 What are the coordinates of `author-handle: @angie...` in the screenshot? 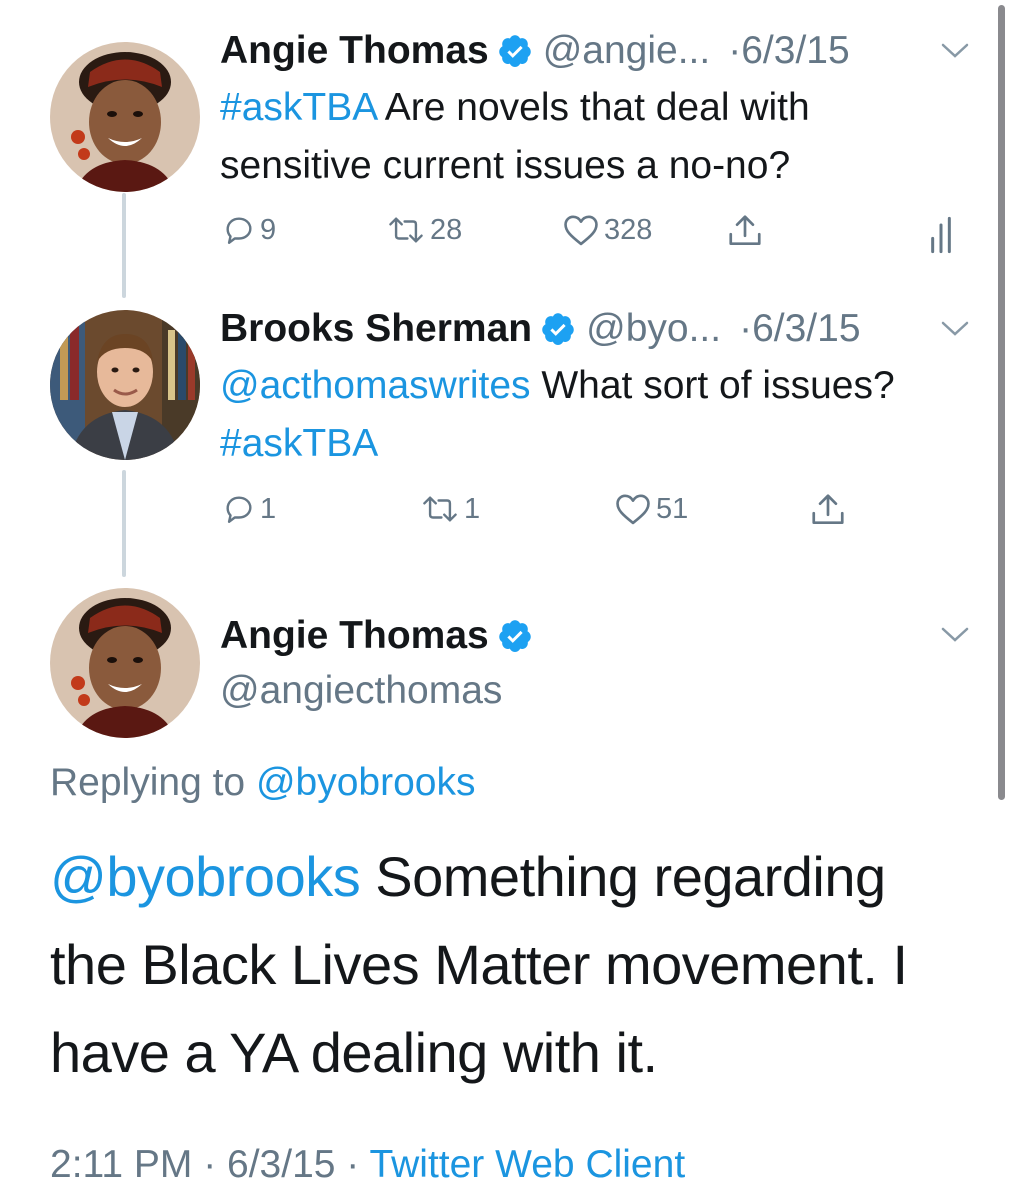 It's located at (627, 51).